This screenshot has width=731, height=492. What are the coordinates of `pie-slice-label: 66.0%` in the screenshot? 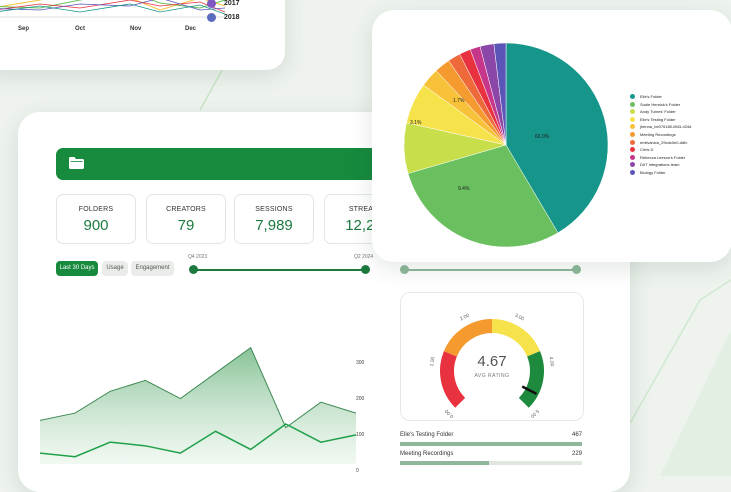 It's located at (542, 137).